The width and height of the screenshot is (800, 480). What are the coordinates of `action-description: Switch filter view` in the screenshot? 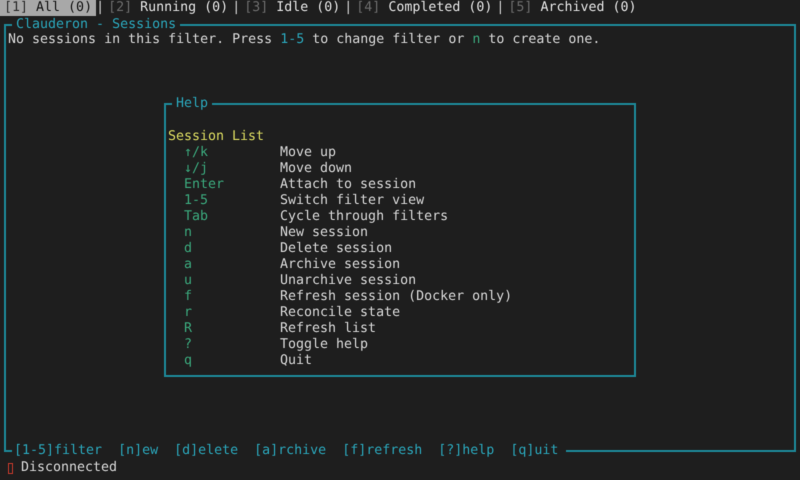 It's located at (352, 200).